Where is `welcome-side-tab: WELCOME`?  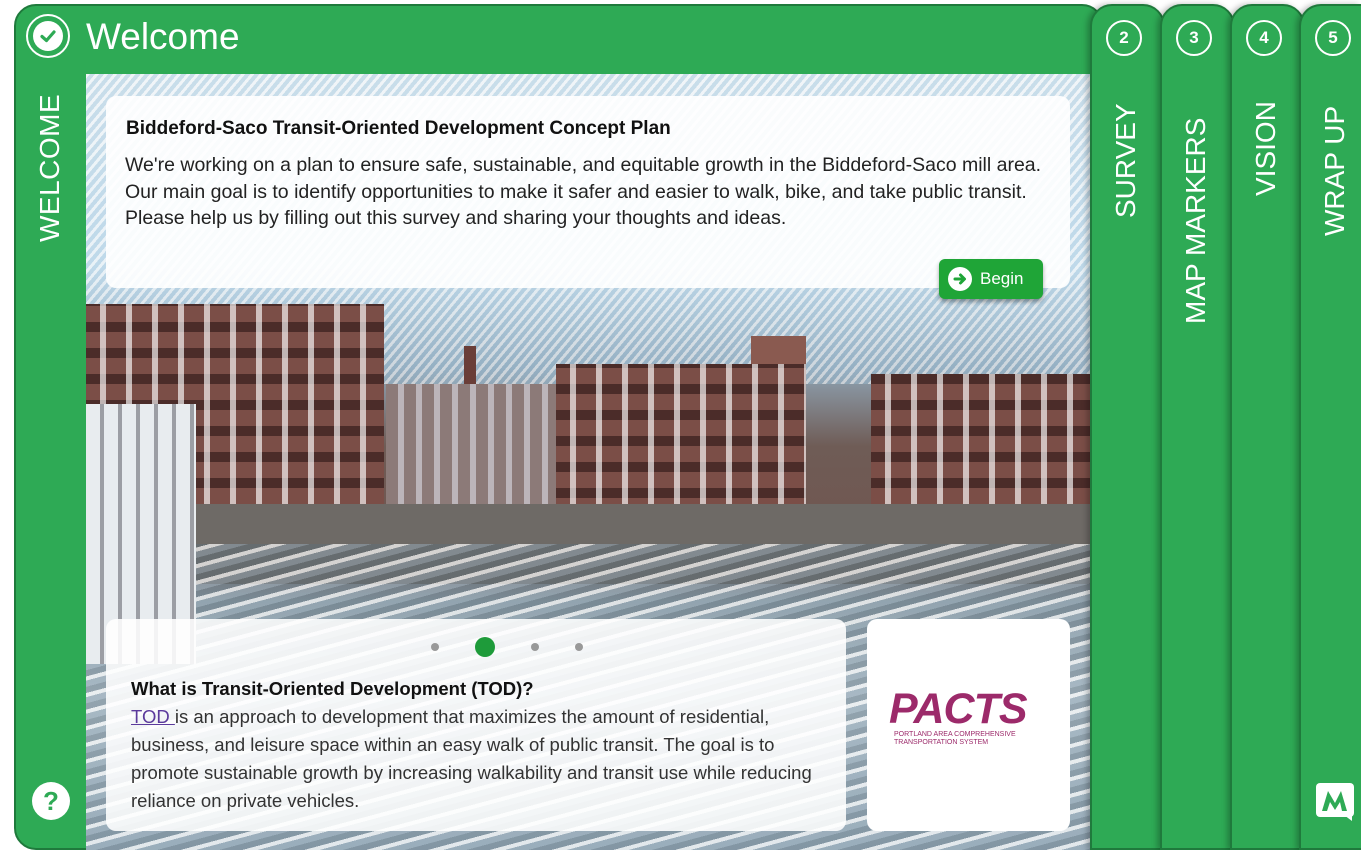 welcome-side-tab: WELCOME is located at coordinates (50, 165).